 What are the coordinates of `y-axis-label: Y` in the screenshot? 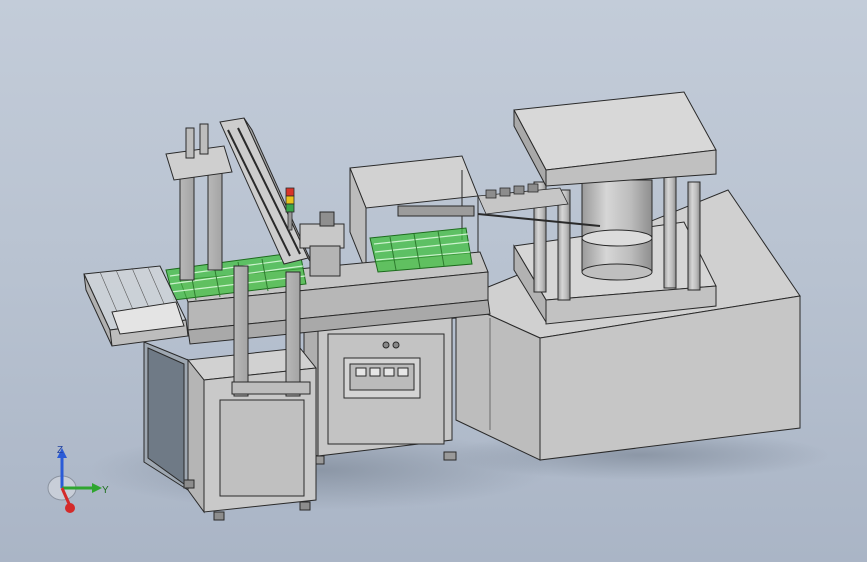 It's located at (105, 490).